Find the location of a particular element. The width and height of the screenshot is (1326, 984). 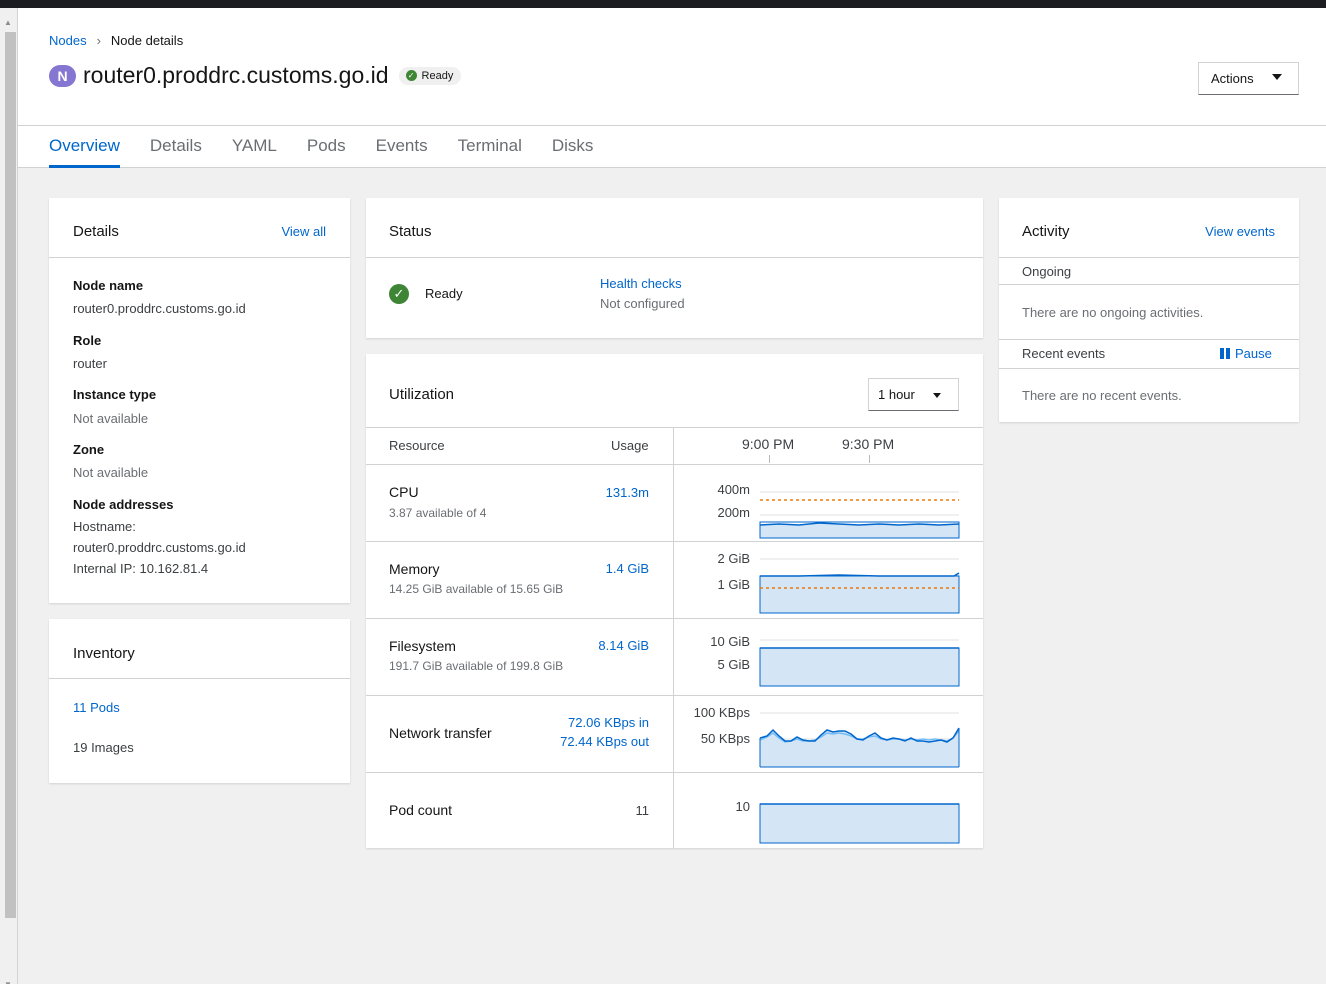

recent-events-label: Recent events is located at coordinates (1064, 353).